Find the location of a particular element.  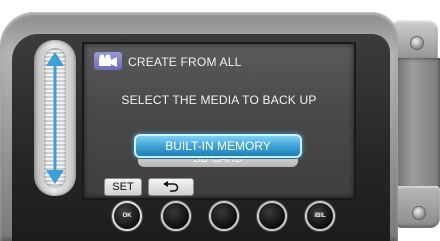

ibil-button: iBIL is located at coordinates (320, 216).